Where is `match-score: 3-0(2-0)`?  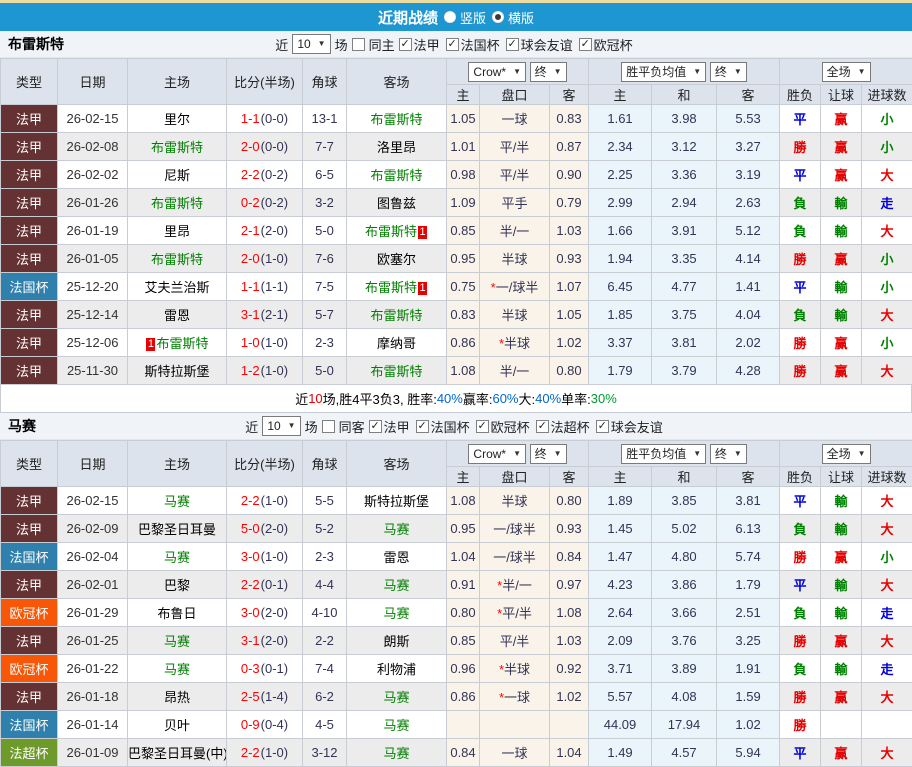 match-score: 3-0(2-0) is located at coordinates (265, 613).